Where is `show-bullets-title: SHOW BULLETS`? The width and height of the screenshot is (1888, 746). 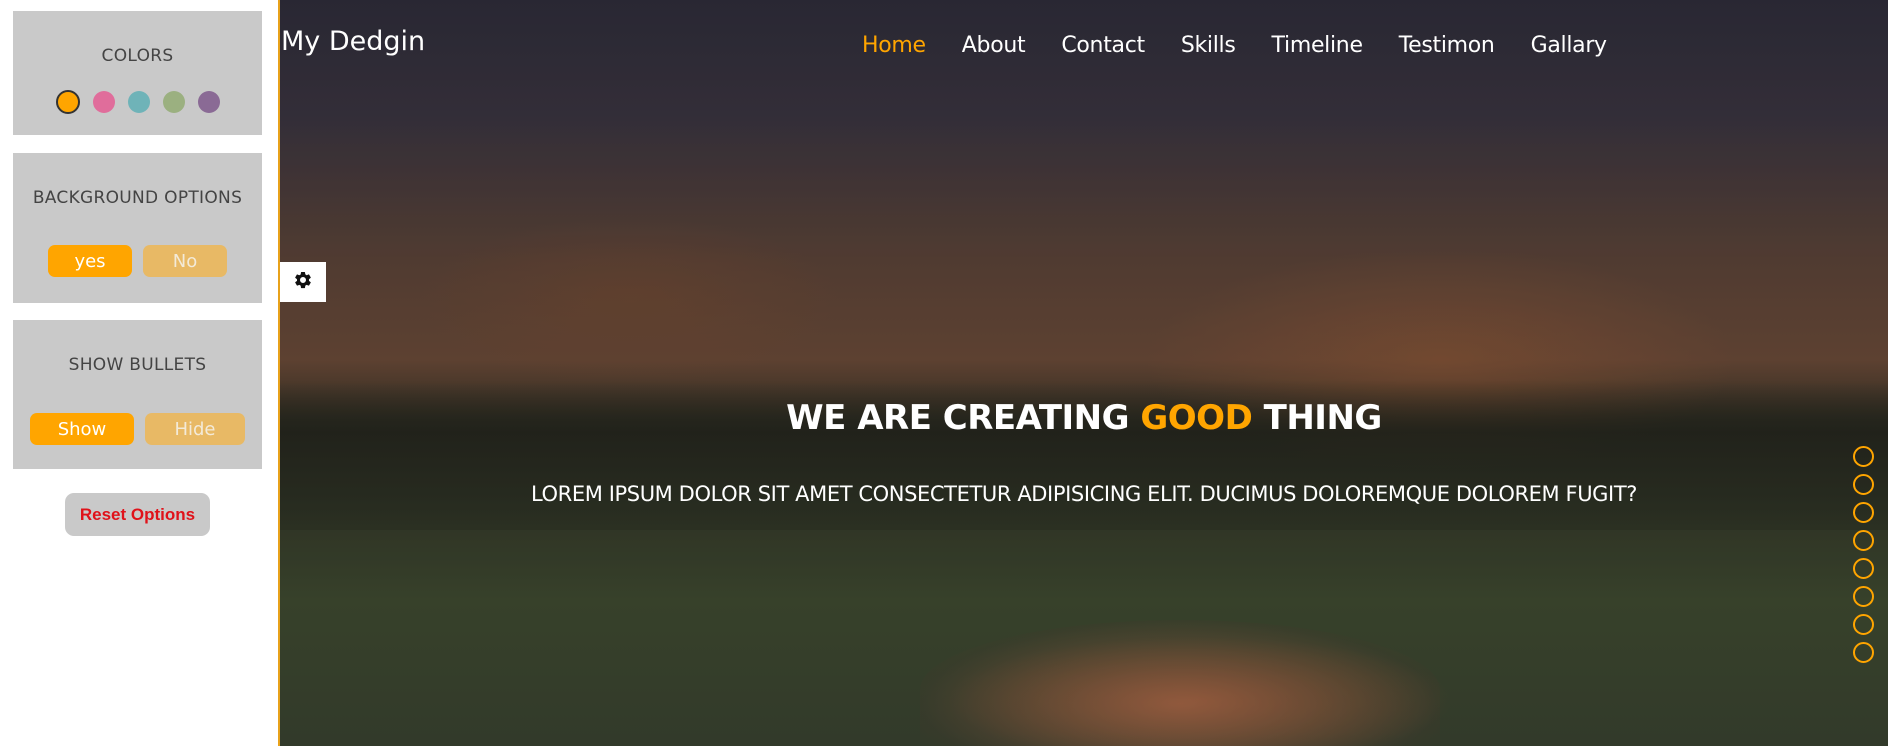 show-bullets-title: SHOW BULLETS is located at coordinates (137, 365).